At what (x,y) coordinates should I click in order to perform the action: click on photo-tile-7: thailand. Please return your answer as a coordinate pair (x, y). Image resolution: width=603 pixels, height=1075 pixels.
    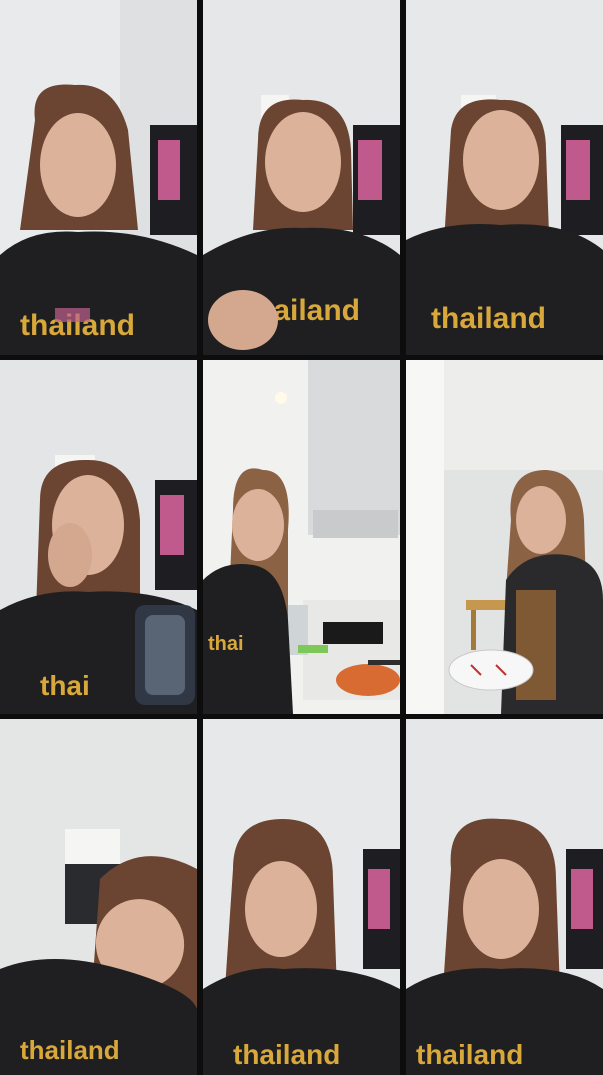
    Looking at the image, I should click on (98, 897).